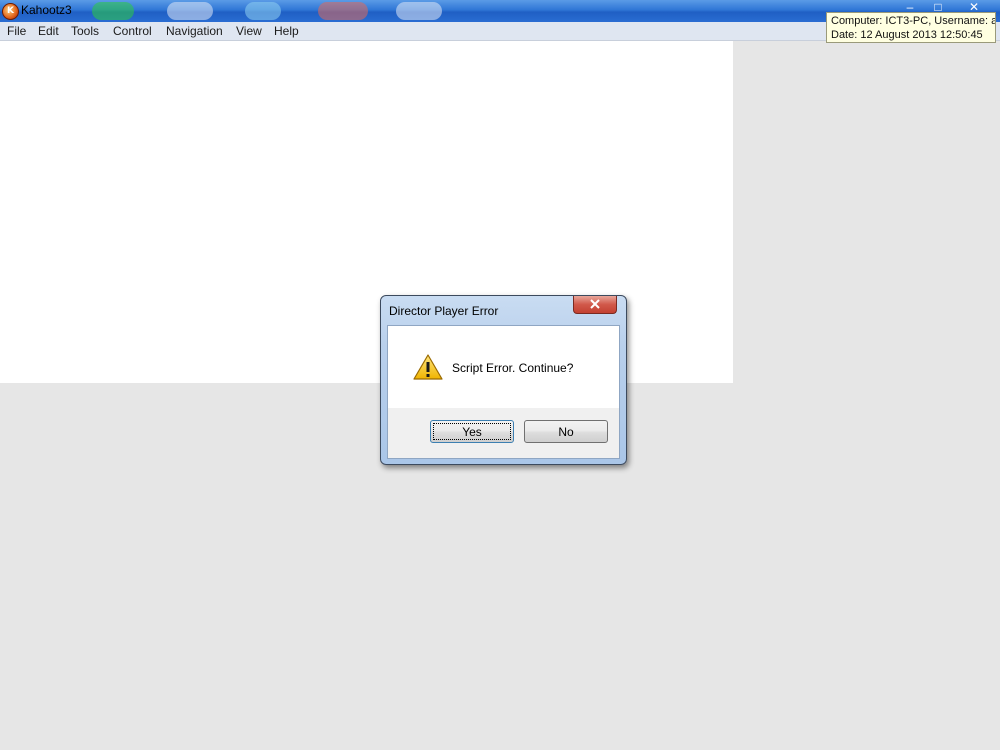 The image size is (1000, 750). Describe the element at coordinates (194, 31) in the screenshot. I see `menu-item-navigation: Navigation` at that location.